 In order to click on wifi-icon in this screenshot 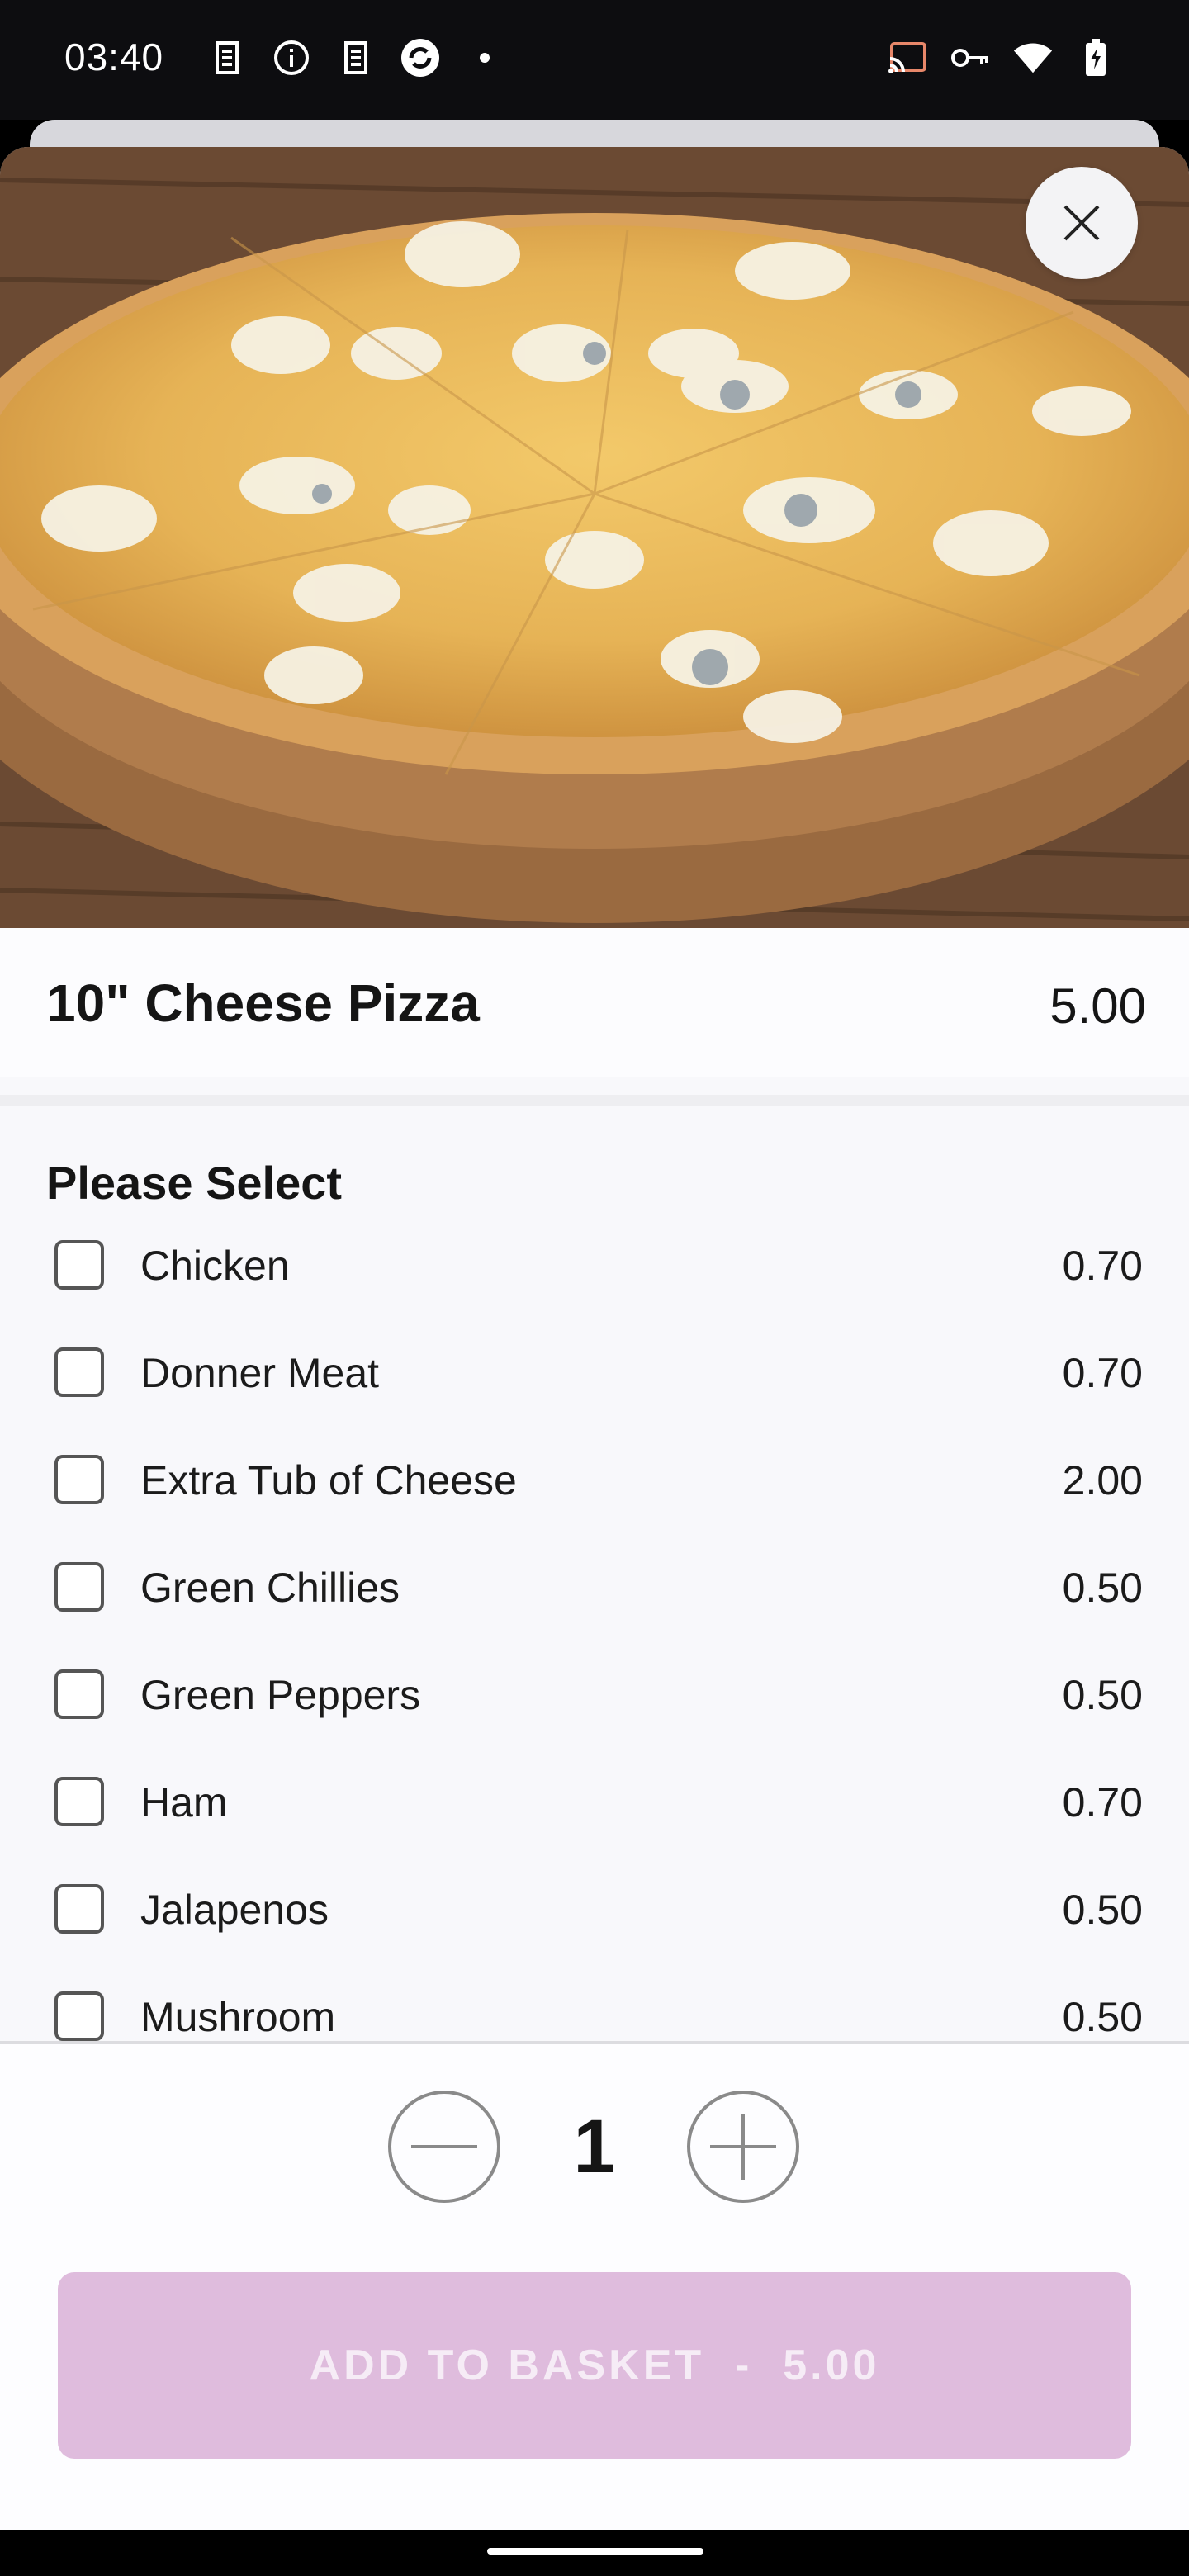, I will do `click(1033, 57)`.